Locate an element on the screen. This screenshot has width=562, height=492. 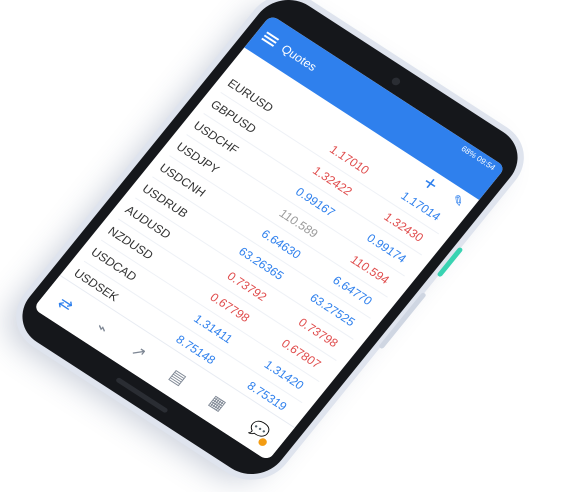
quotes-icon: ⇄ is located at coordinates (65, 304).